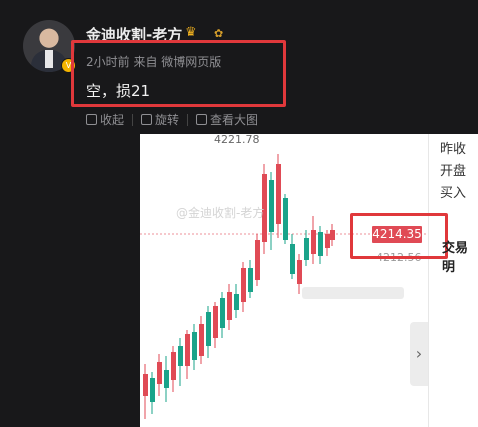 Image resolution: width=478 pixels, height=427 pixels. I want to click on view-large-label: 查看大图, so click(234, 120).